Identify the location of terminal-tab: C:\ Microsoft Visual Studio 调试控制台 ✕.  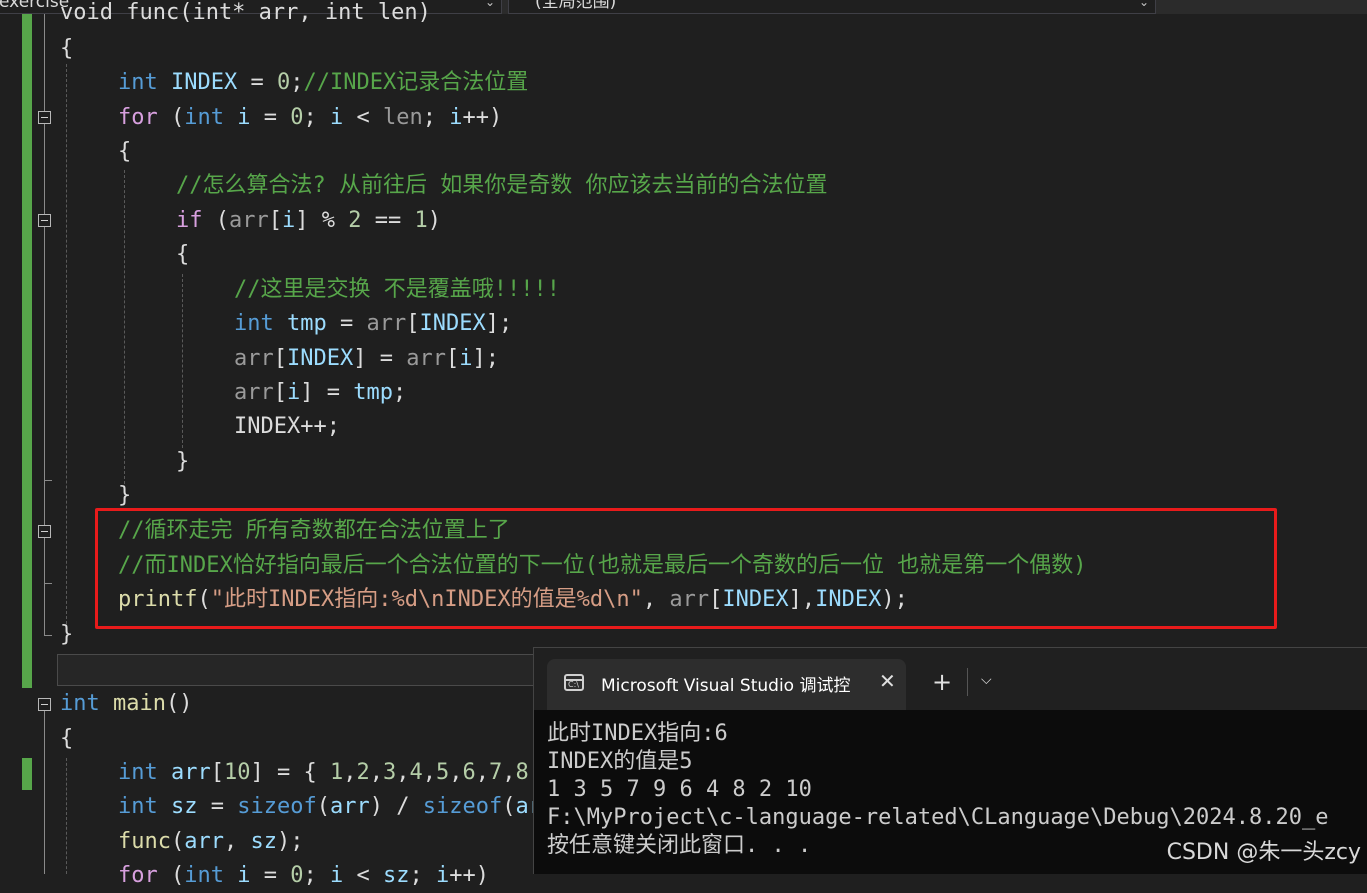
(726, 684).